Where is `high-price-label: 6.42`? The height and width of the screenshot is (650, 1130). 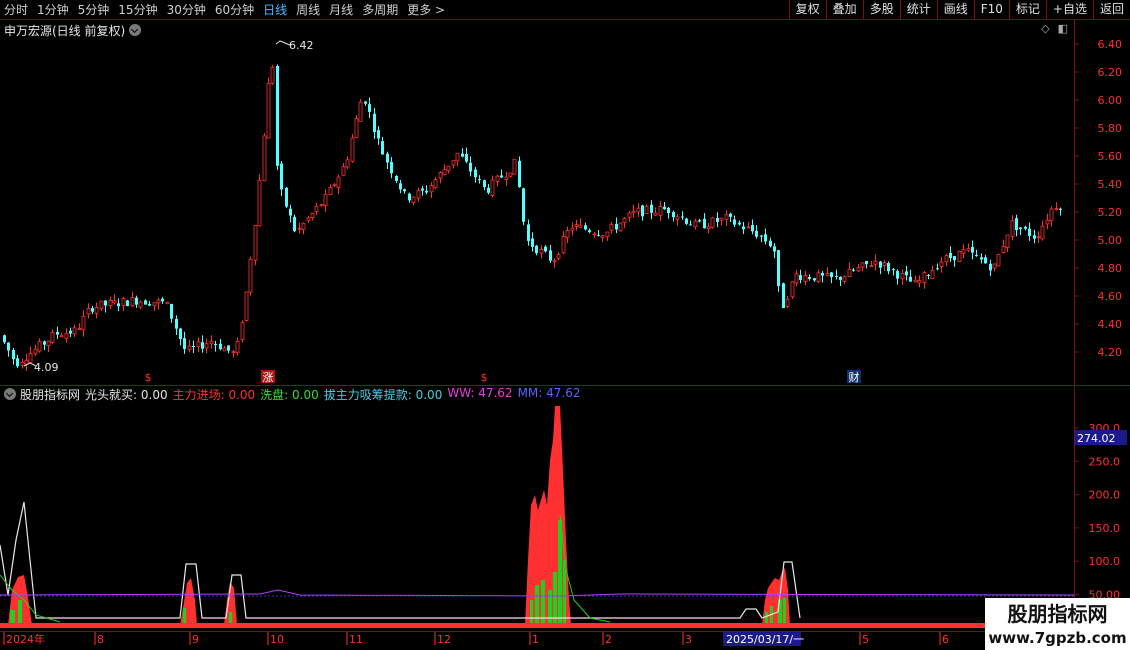 high-price-label: 6.42 is located at coordinates (301, 45).